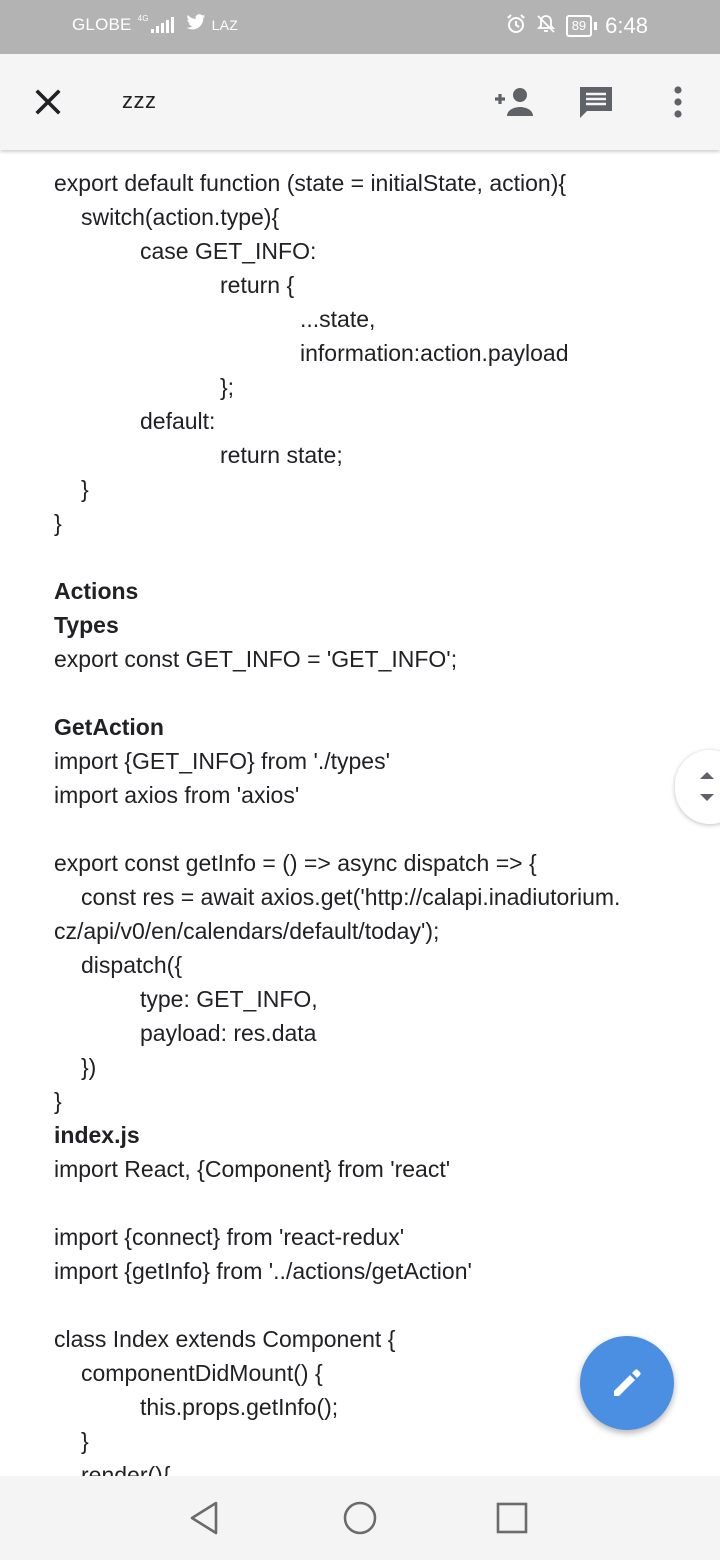  I want to click on fast-scroll-handle, so click(697, 787).